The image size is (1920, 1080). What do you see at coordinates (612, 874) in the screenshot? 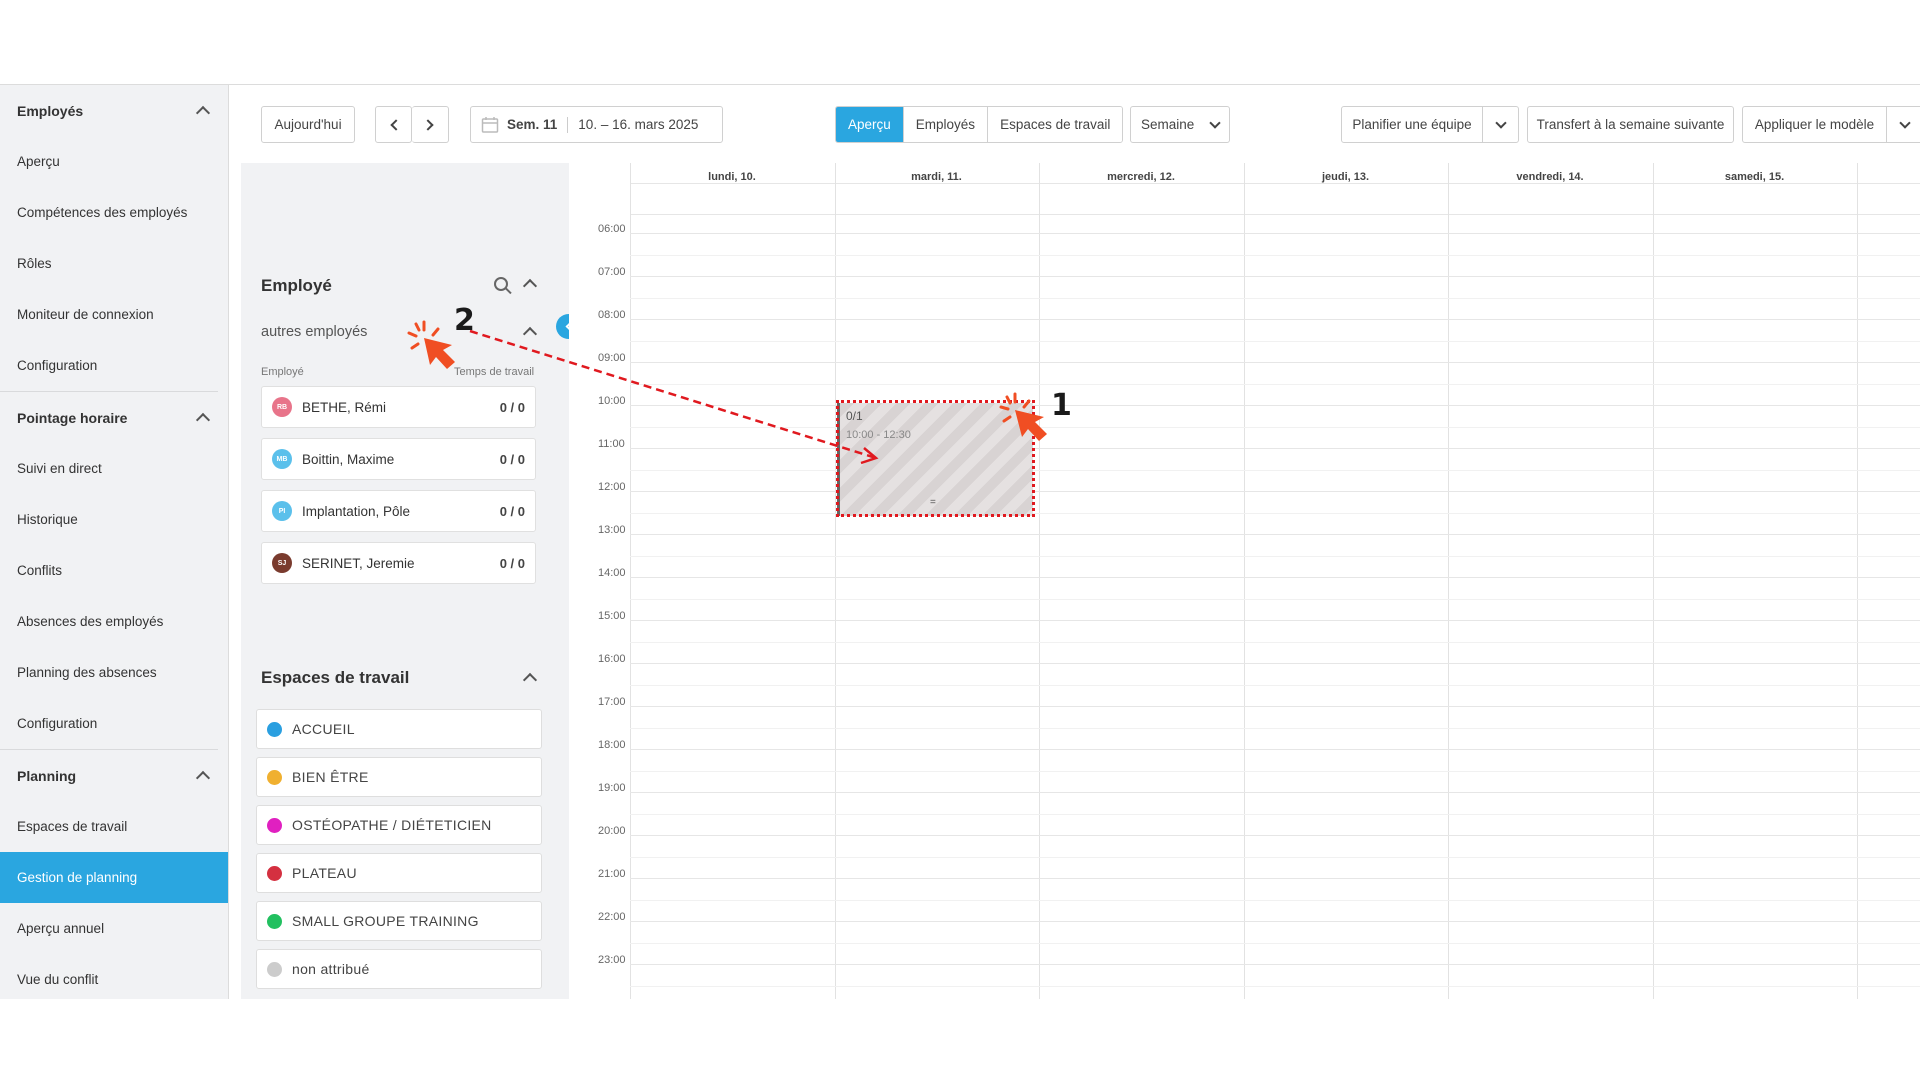
I see `hour-label: 21:00` at bounding box center [612, 874].